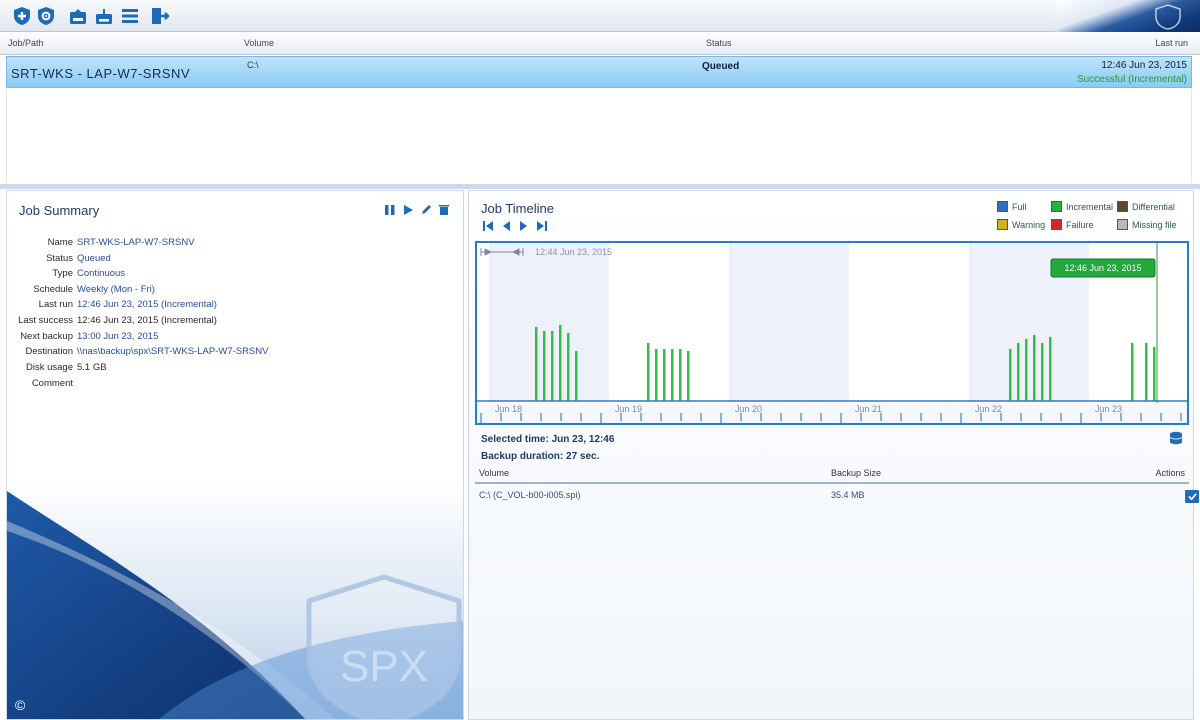 The height and width of the screenshot is (720, 1200). Describe the element at coordinates (1090, 206) in the screenshot. I see `legend-label: Incremental` at that location.